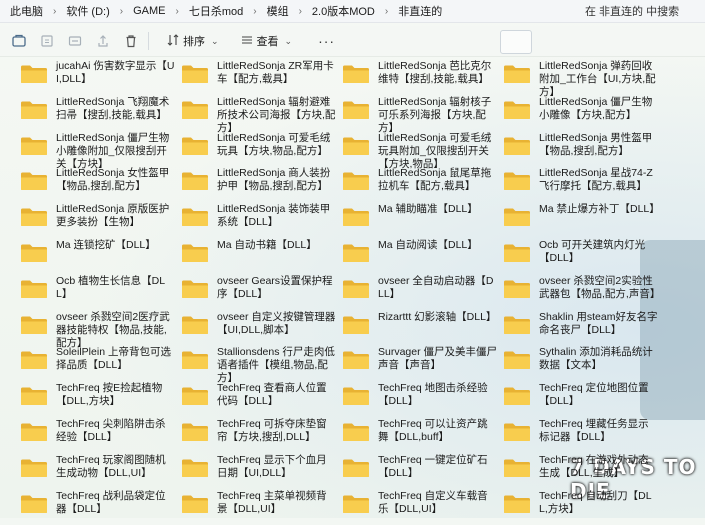  I want to click on folder-item: Stallionsdens 行尸走肉低语者插件【模组,物品,配方】, so click(261, 365).